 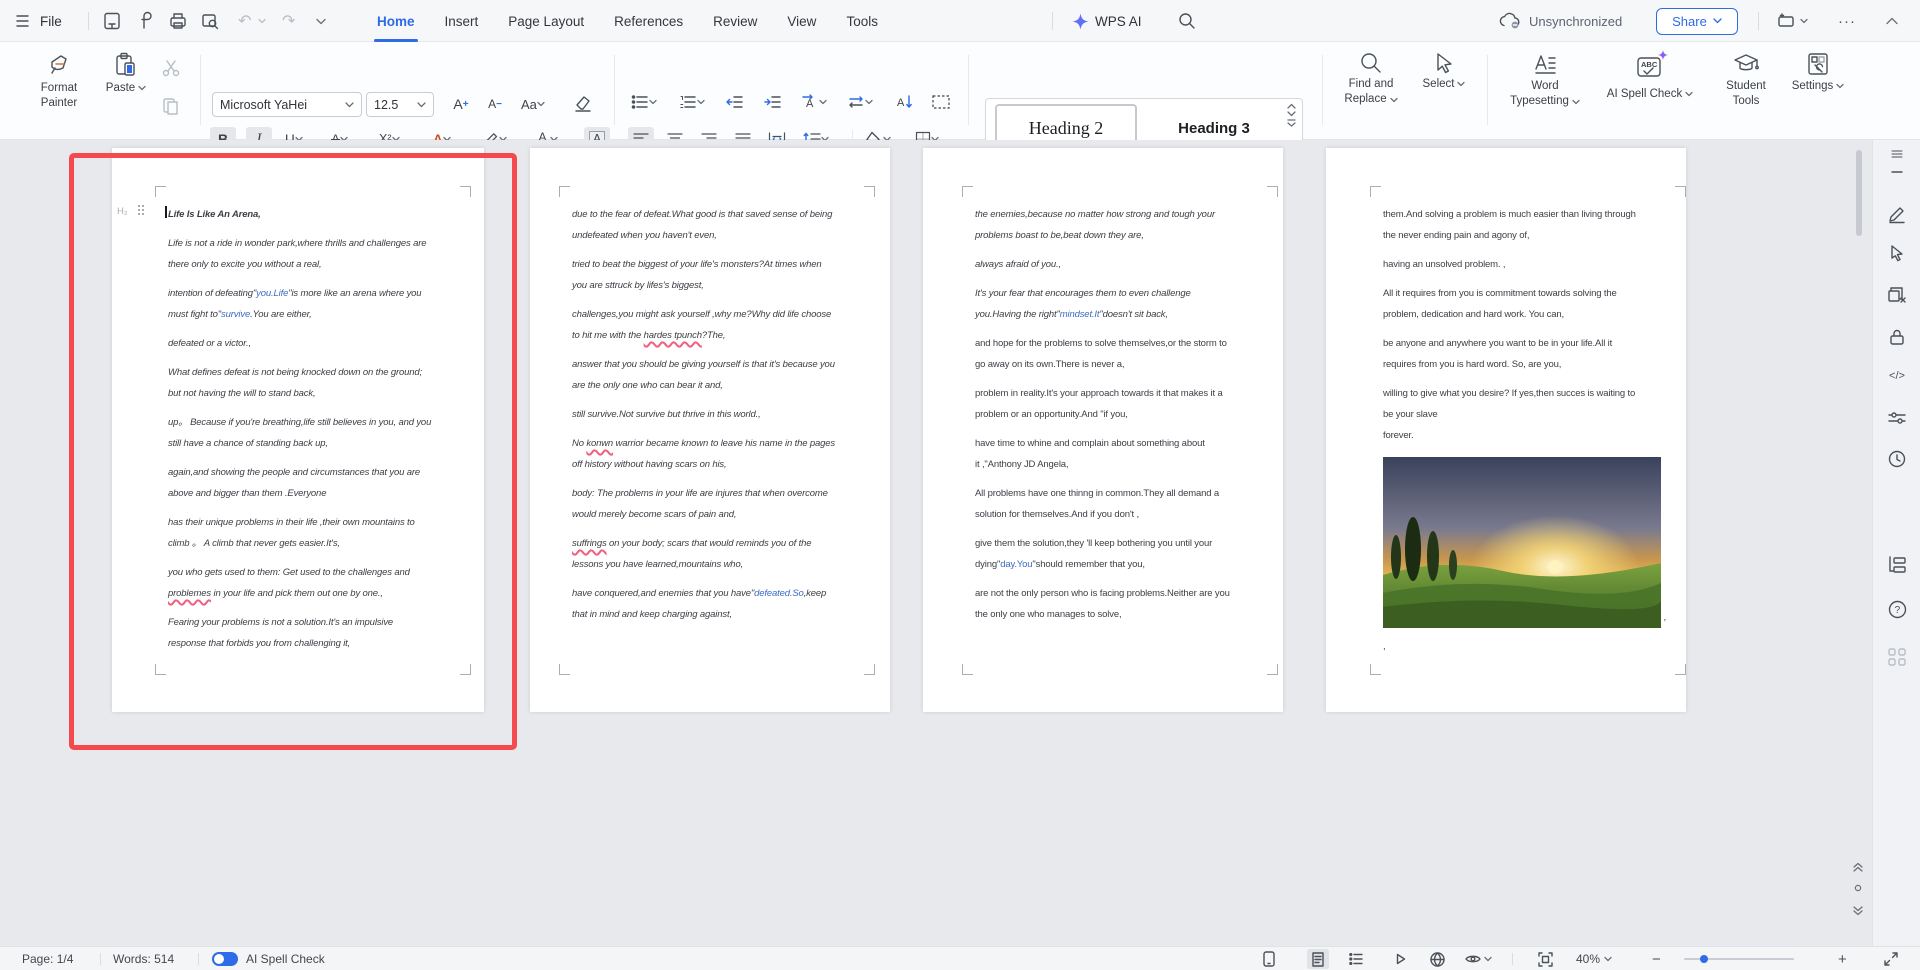 What do you see at coordinates (1896, 609) in the screenshot?
I see `help-button: ?` at bounding box center [1896, 609].